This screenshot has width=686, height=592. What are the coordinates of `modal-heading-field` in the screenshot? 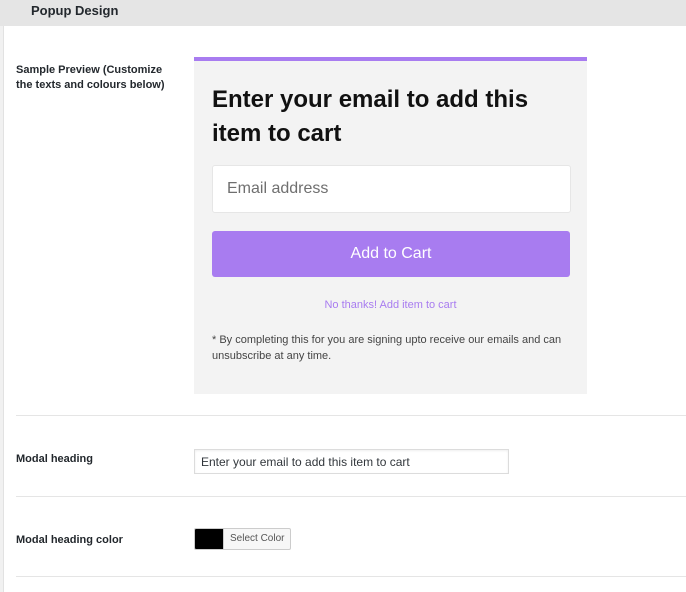 It's located at (351, 461).